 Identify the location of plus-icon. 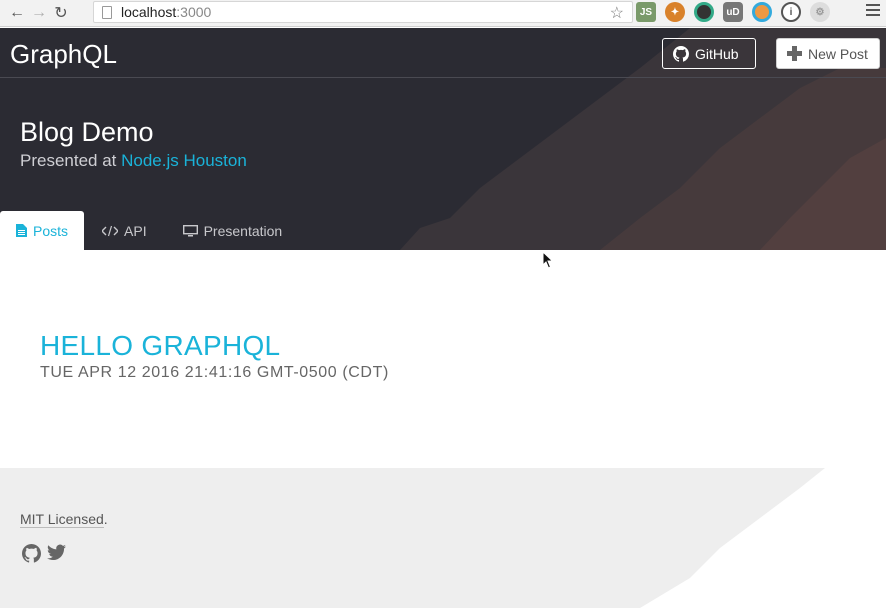
(794, 53).